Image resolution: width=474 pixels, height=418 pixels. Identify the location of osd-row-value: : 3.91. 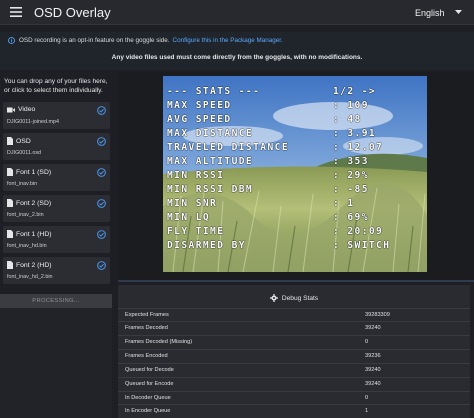
(355, 133).